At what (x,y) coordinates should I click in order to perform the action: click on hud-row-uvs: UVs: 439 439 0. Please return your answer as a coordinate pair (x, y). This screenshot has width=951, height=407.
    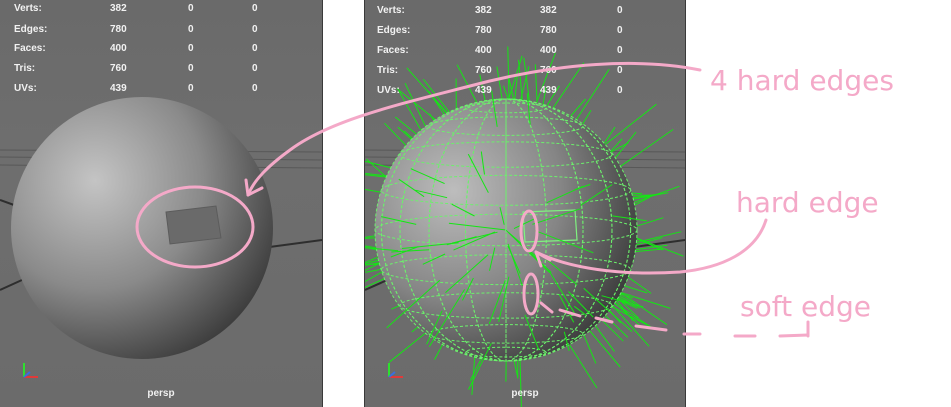
    Looking at the image, I should click on (525, 92).